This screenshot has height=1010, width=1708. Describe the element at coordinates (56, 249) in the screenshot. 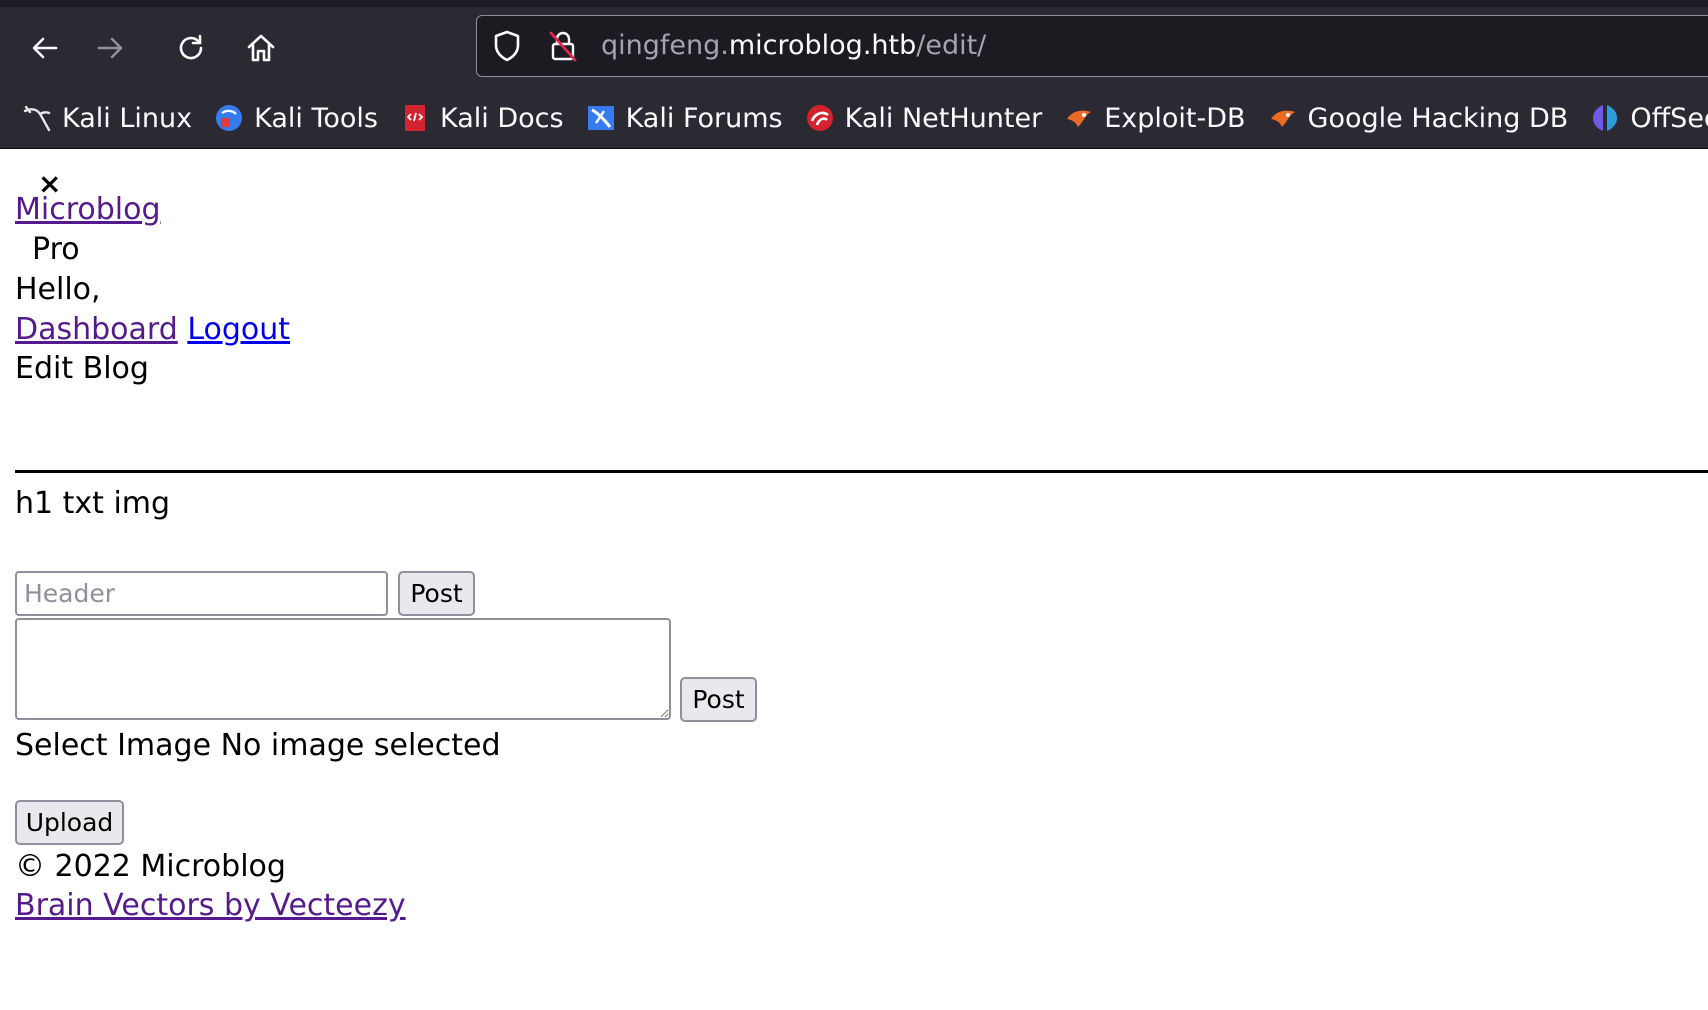

I see `brand-suffix: Pro` at that location.